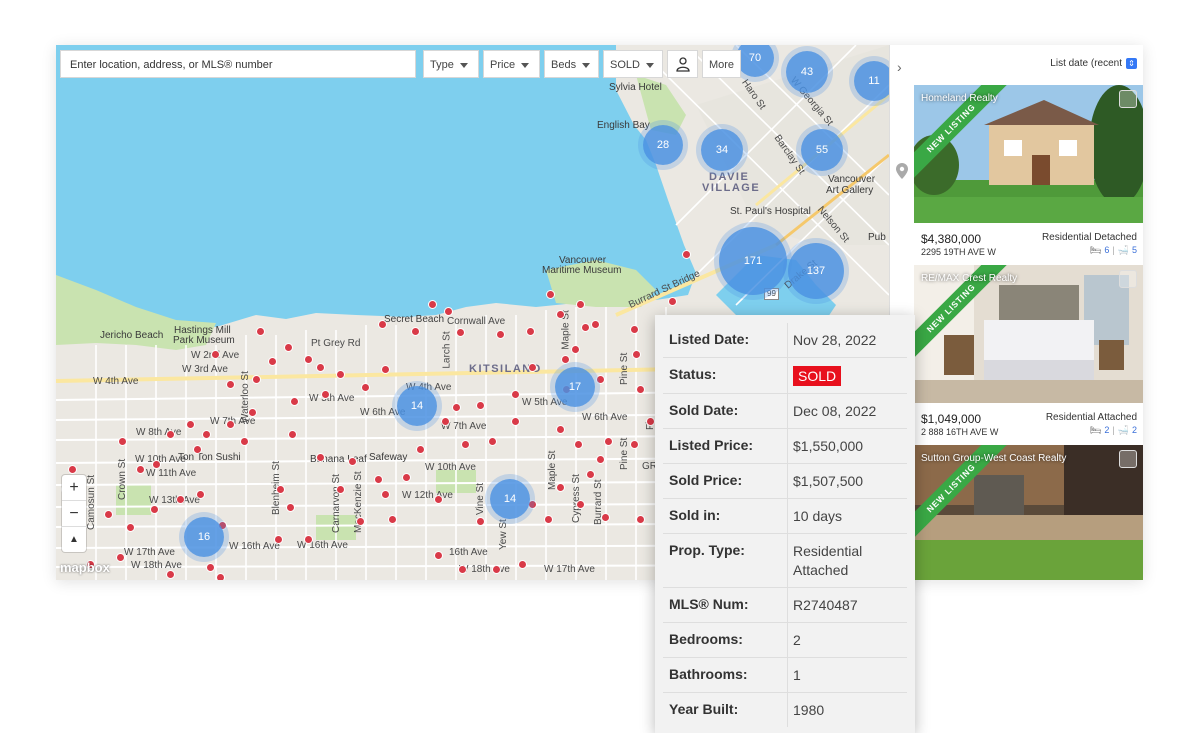 Image resolution: width=1200 pixels, height=733 pixels. Describe the element at coordinates (822, 150) in the screenshot. I see `map-cluster: 55` at that location.